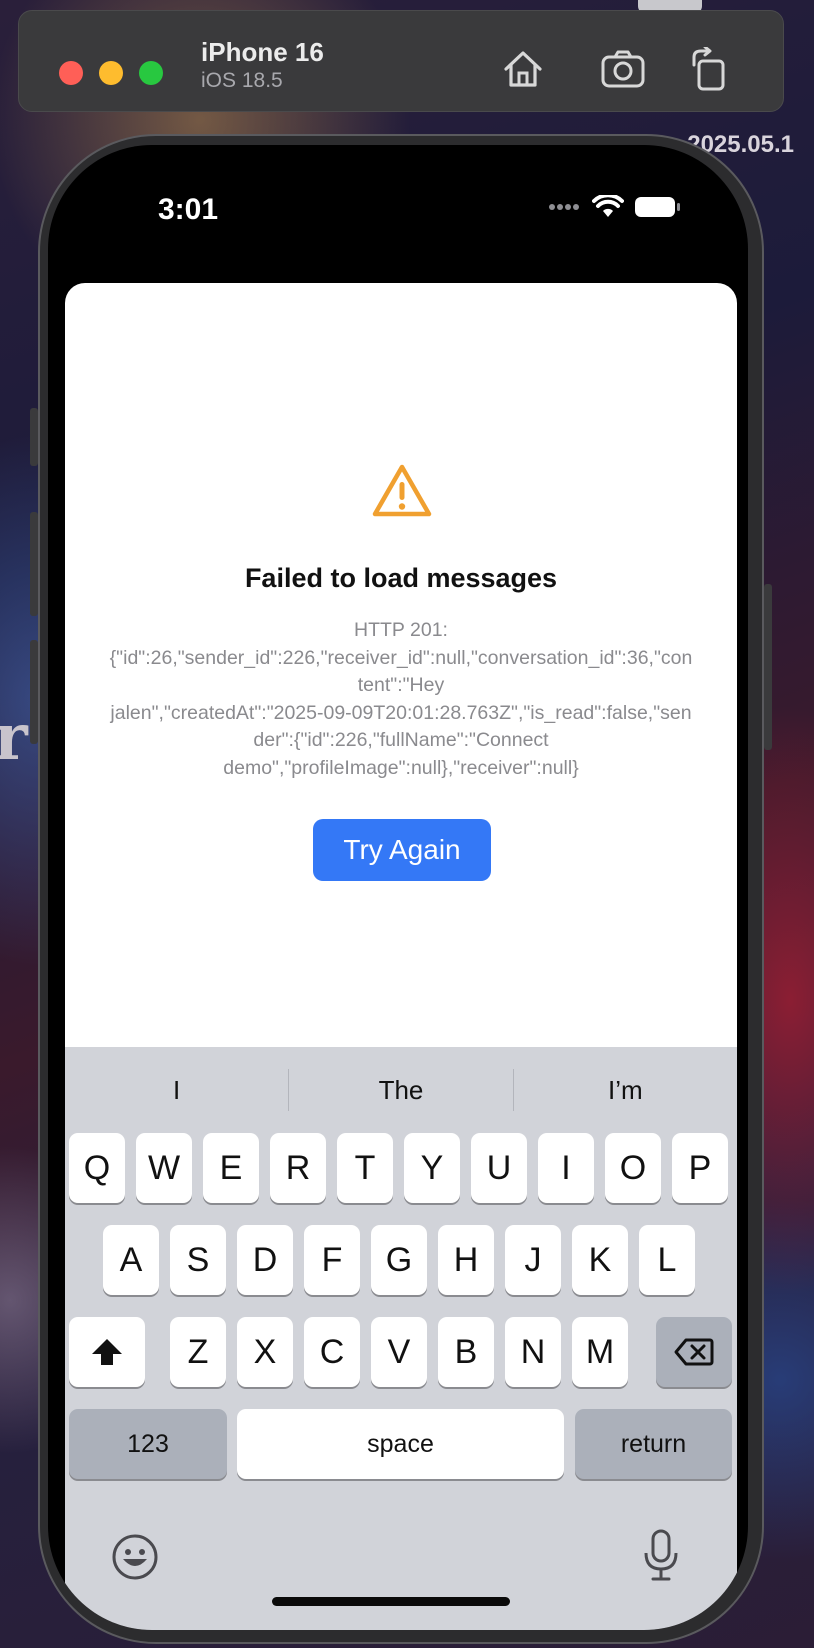  I want to click on home-icon, so click(523, 69).